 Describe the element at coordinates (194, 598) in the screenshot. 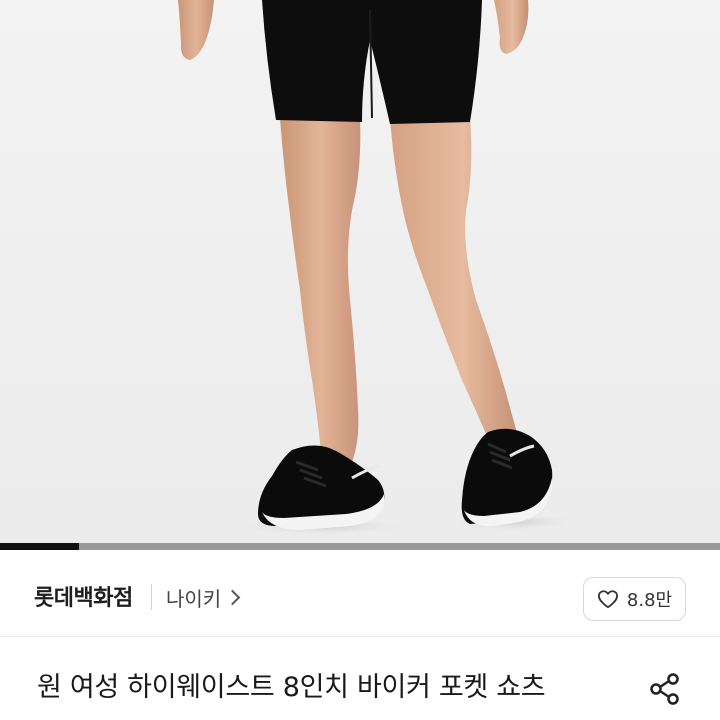

I see `brand-name: 나이키` at that location.